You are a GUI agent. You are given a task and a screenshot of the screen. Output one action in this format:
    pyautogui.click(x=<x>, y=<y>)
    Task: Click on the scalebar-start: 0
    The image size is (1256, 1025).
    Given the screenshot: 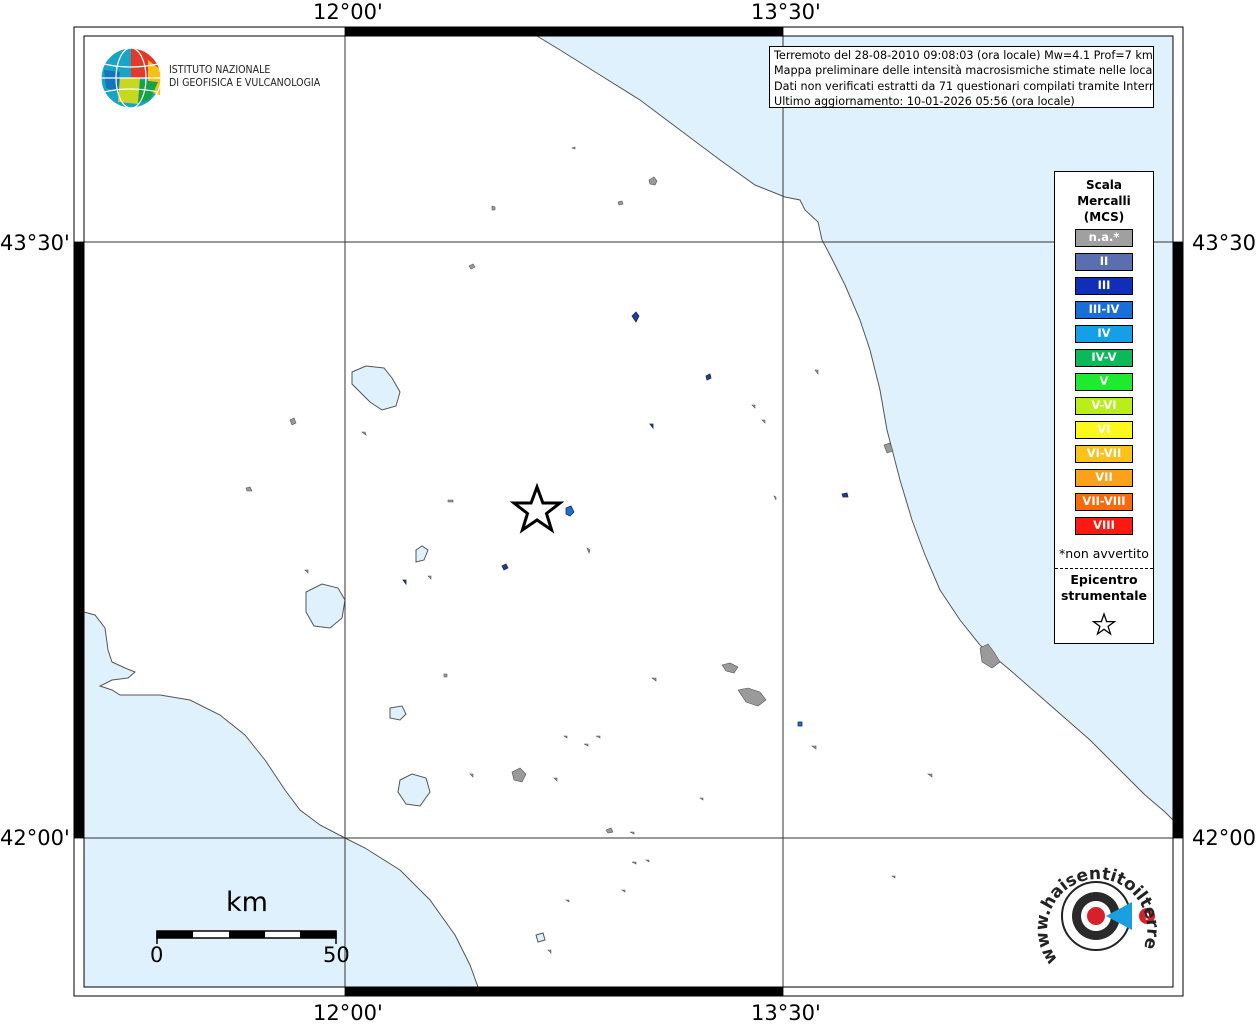 What is the action you would take?
    pyautogui.click(x=157, y=955)
    